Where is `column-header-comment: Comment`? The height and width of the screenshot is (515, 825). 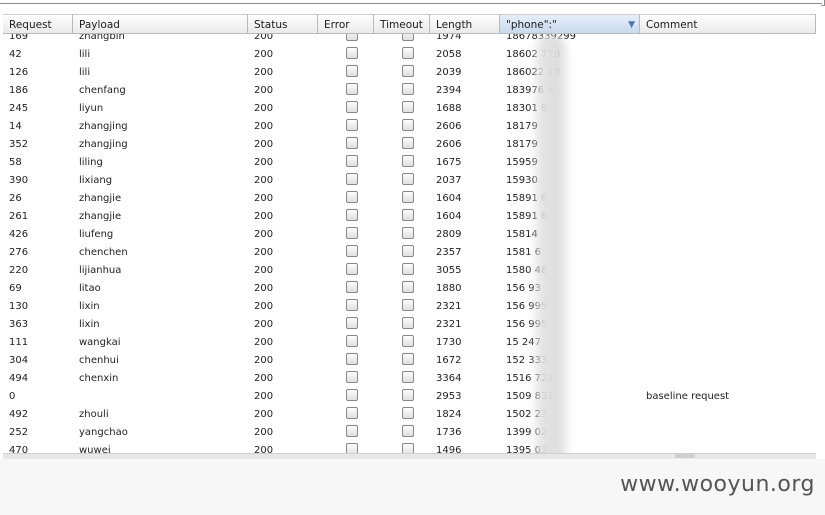
column-header-comment: Comment is located at coordinates (728, 24).